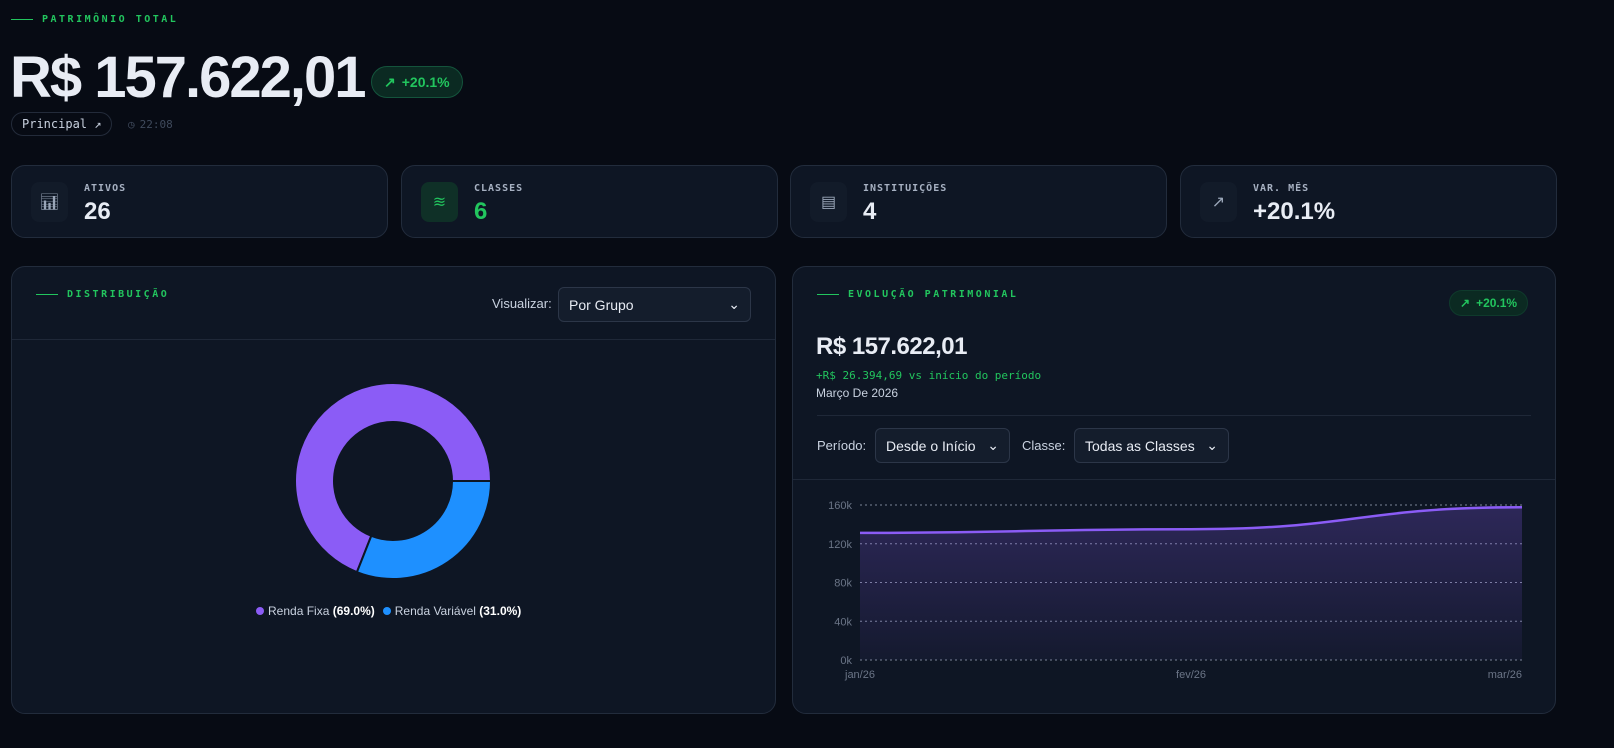 This screenshot has height=748, width=1614. Describe the element at coordinates (156, 124) in the screenshot. I see `time-text: 22:08` at that location.